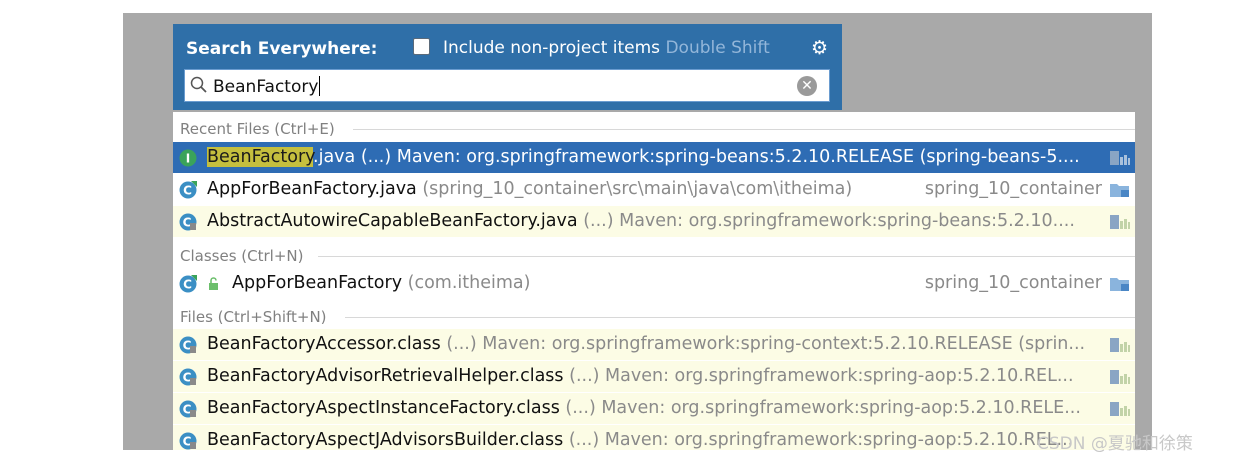 Image resolution: width=1245 pixels, height=465 pixels. I want to click on interface-icon: I, so click(188, 158).